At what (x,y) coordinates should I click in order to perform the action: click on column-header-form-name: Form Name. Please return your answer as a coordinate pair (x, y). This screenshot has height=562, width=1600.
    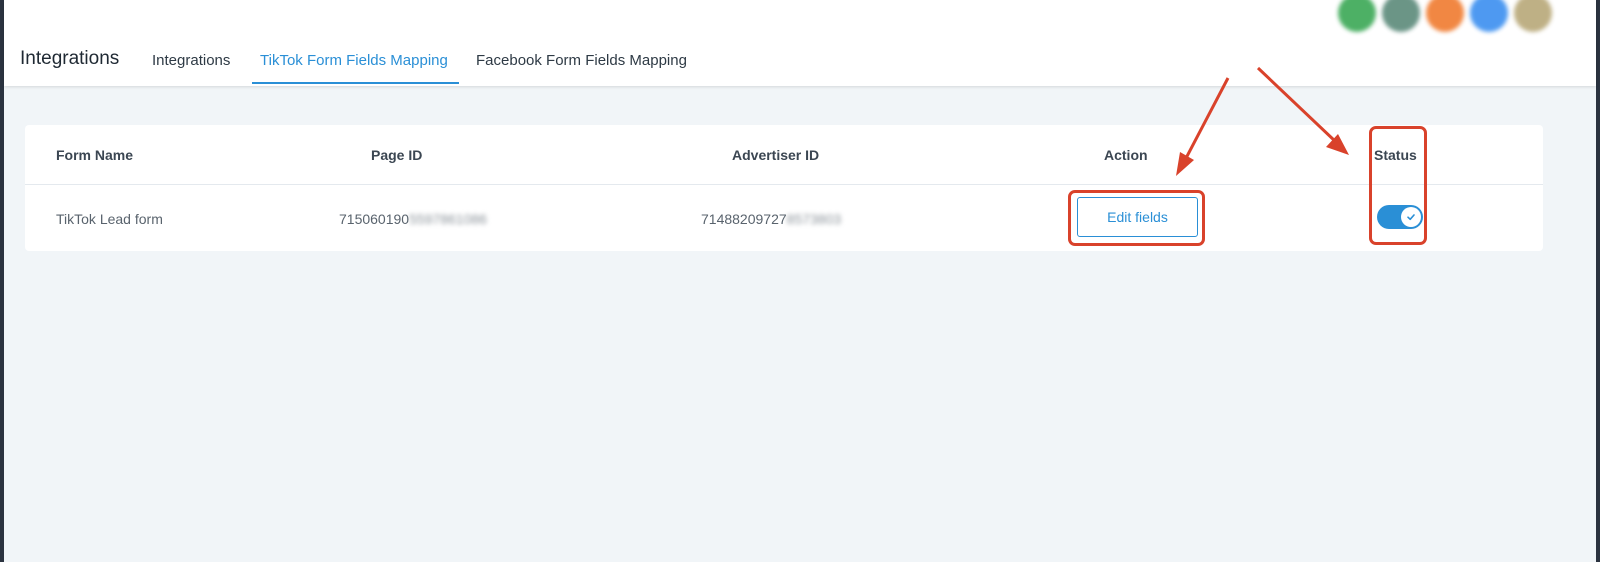
    Looking at the image, I should click on (95, 155).